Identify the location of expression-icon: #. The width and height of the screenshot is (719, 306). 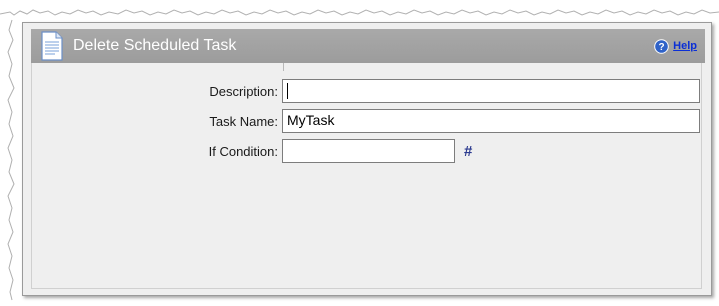
(468, 151).